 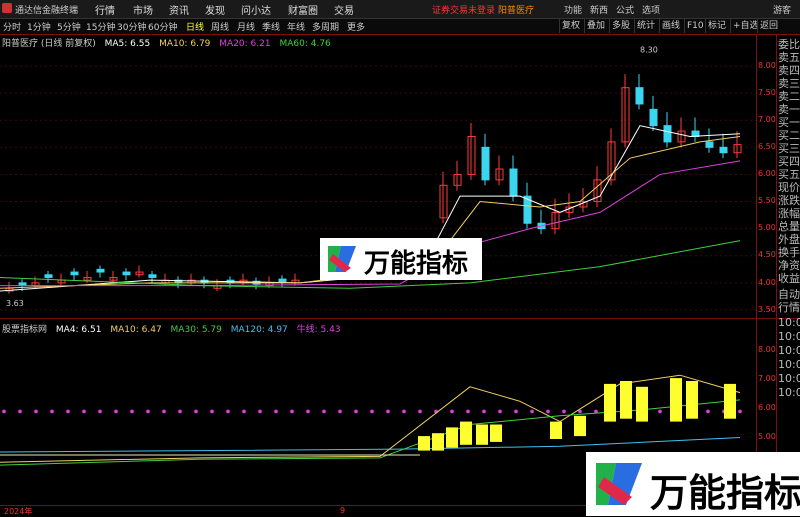 I want to click on multi-stock-button: 多股, so click(x=620, y=26).